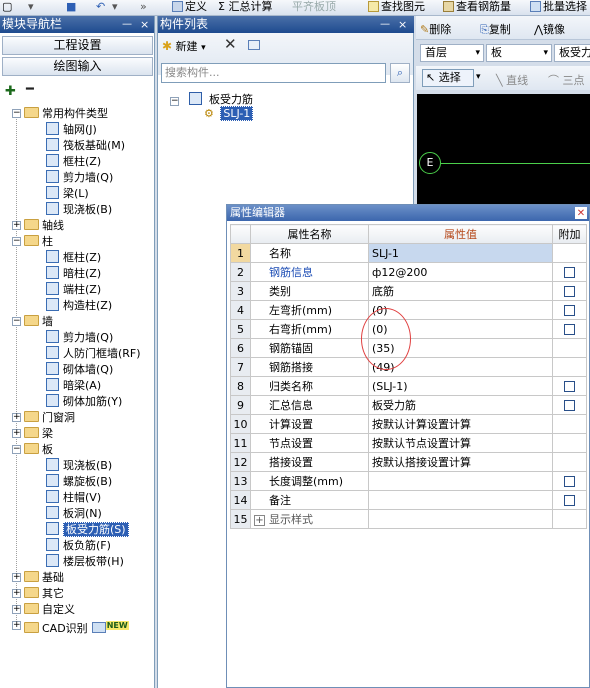 Image resolution: width=590 pixels, height=688 pixels. What do you see at coordinates (189, 7) in the screenshot?
I see `define-button: 定义` at bounding box center [189, 7].